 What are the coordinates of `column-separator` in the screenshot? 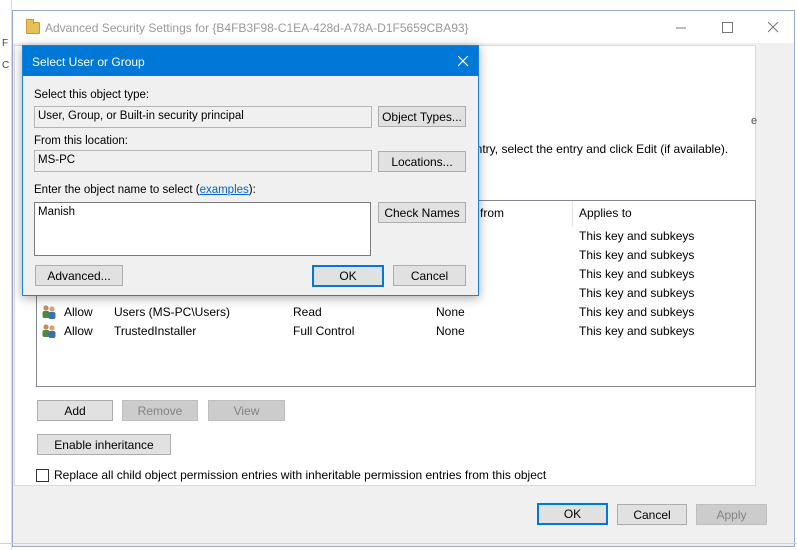 It's located at (572, 213).